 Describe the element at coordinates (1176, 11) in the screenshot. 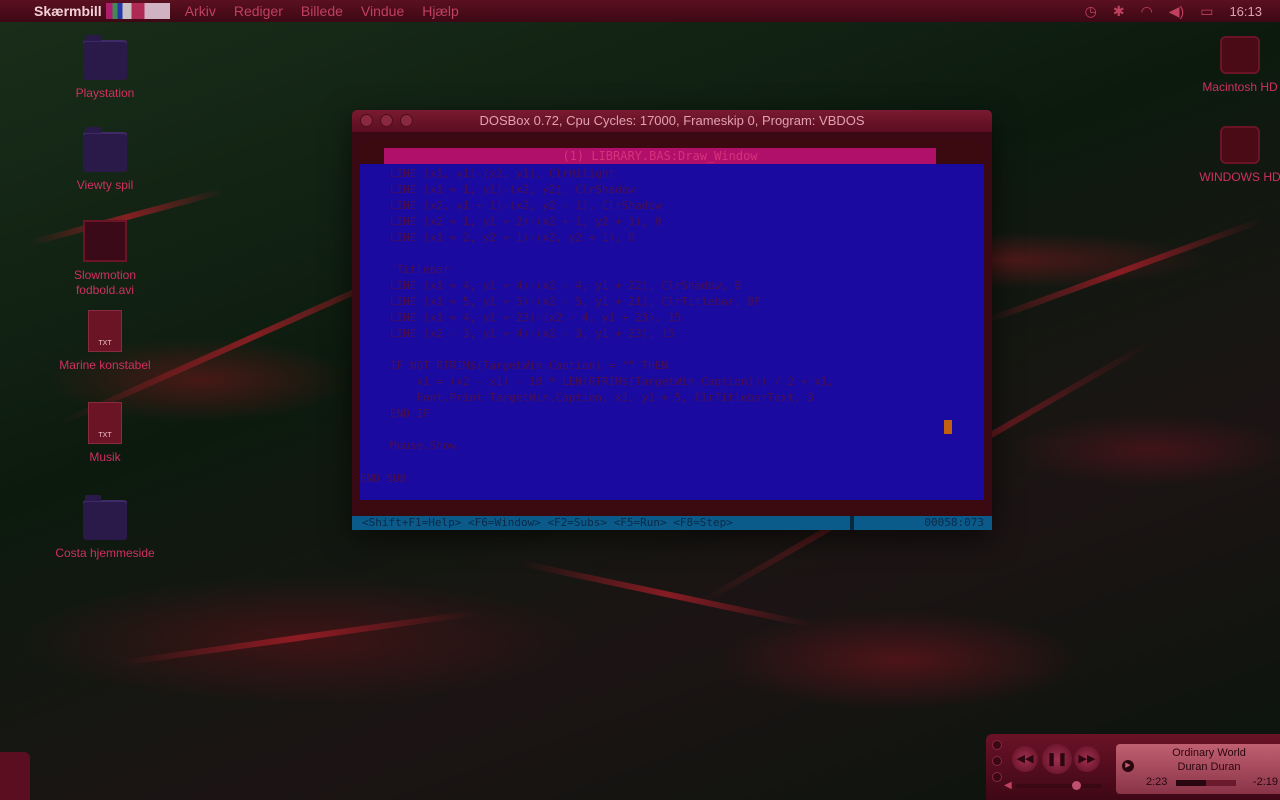

I see `volume-icon: ◀)` at that location.